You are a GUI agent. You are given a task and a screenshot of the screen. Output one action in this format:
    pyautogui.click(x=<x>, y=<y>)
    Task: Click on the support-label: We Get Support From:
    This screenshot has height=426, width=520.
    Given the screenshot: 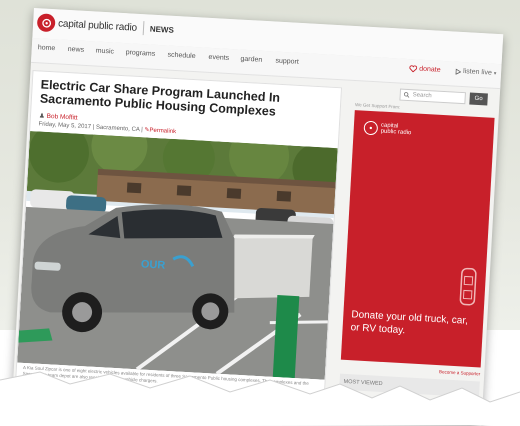 What is the action you would take?
    pyautogui.click(x=377, y=106)
    